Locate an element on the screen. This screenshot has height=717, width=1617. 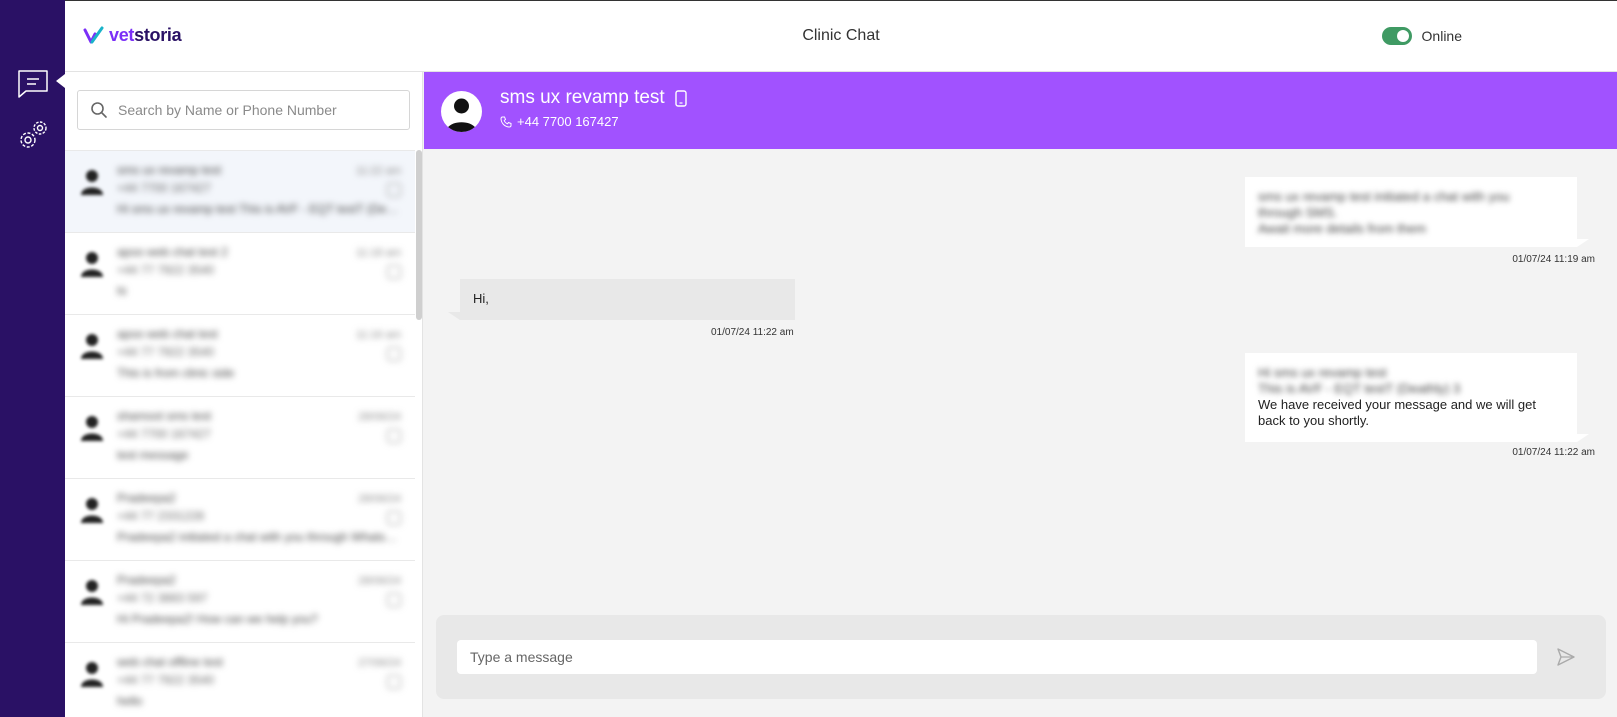
mobile-phone-icon is located at coordinates (681, 98).